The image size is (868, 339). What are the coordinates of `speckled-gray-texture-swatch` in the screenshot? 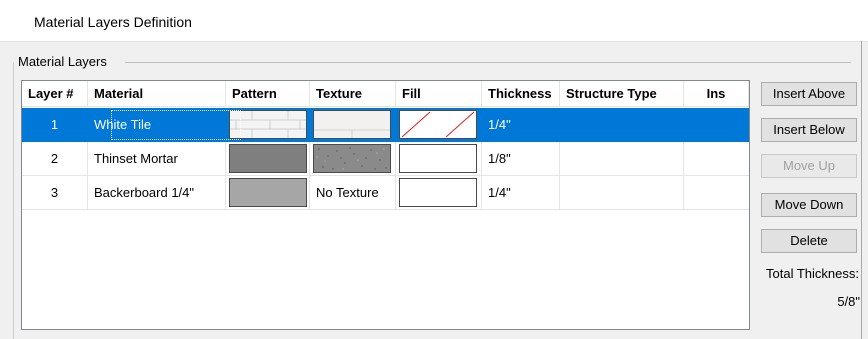 It's located at (352, 158).